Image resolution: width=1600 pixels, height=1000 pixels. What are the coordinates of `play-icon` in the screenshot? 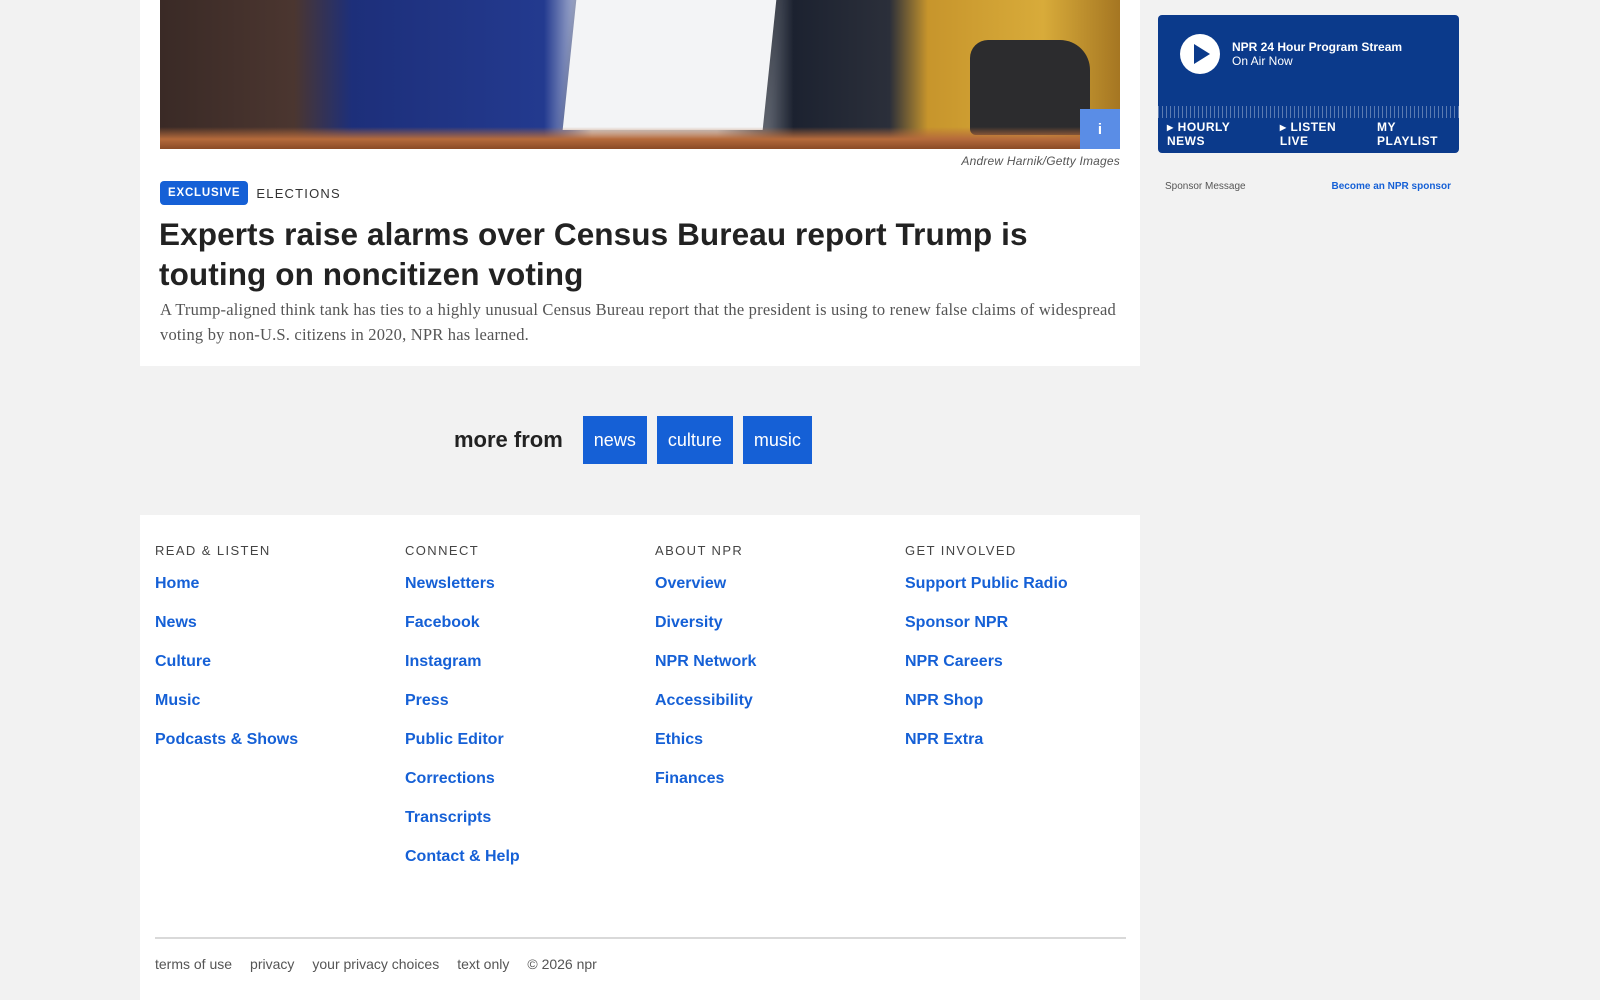 It's located at (1202, 54).